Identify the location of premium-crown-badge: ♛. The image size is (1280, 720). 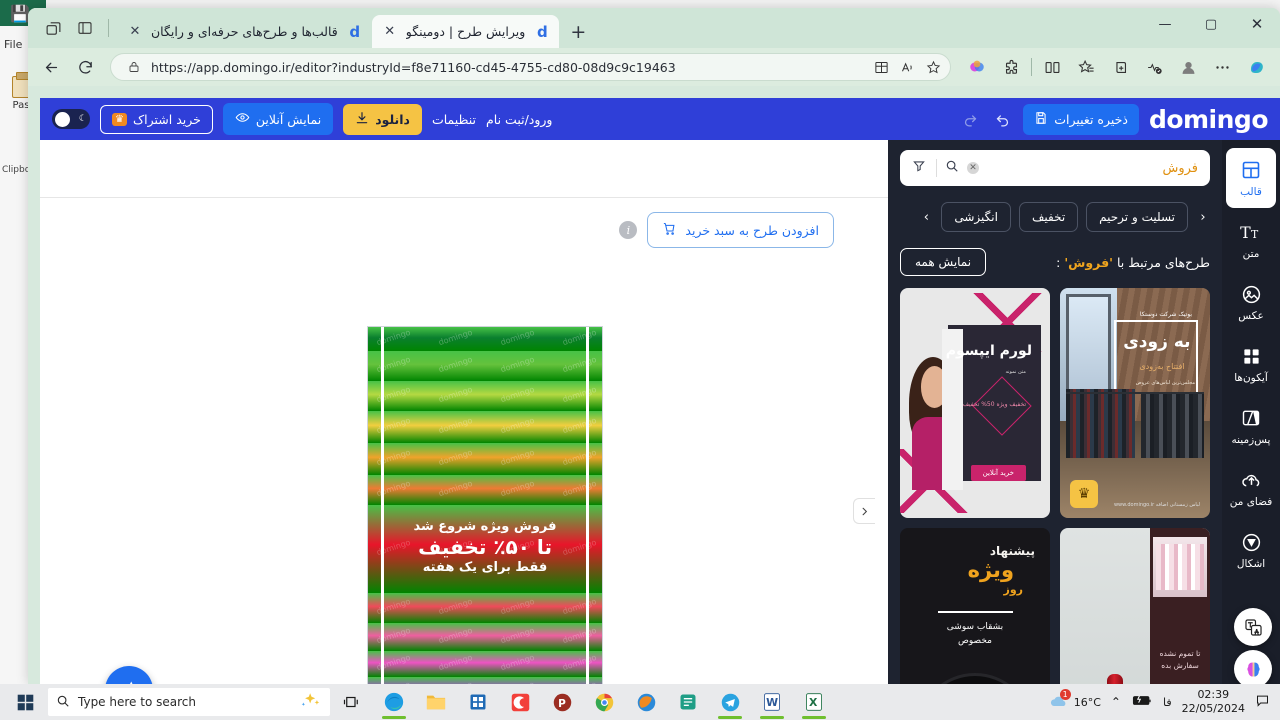
(1084, 494).